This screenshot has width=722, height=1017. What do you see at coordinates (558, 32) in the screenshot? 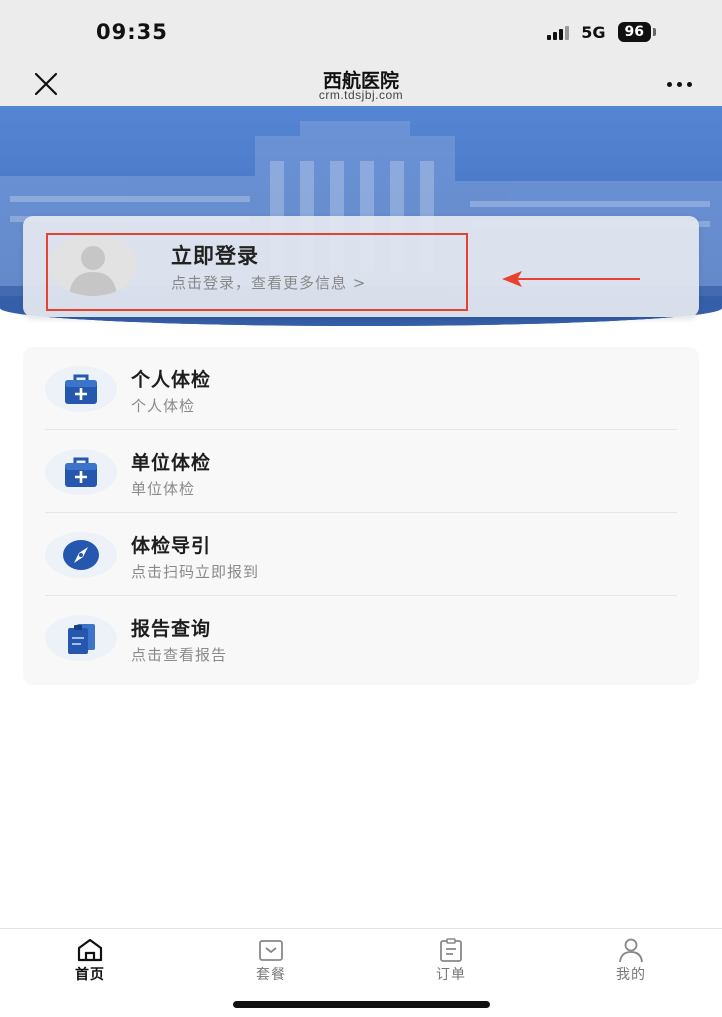
I see `signal-icon` at bounding box center [558, 32].